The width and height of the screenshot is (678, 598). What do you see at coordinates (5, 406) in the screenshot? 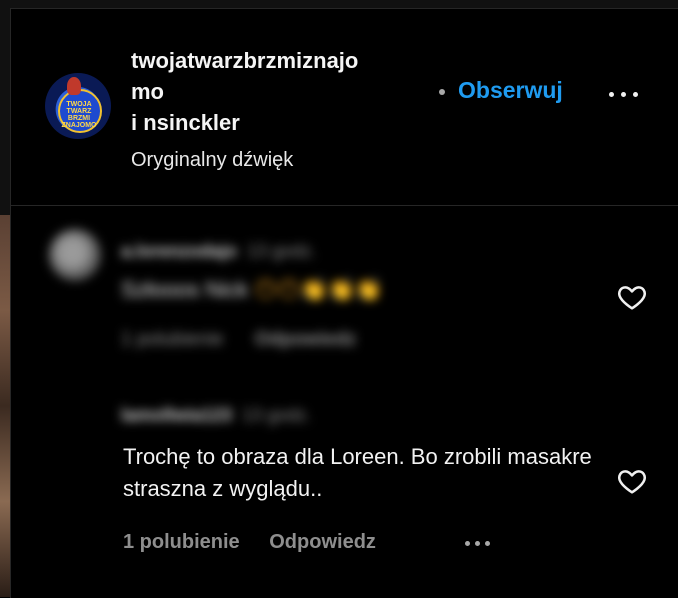
I see `media-thumbnail-strip` at bounding box center [5, 406].